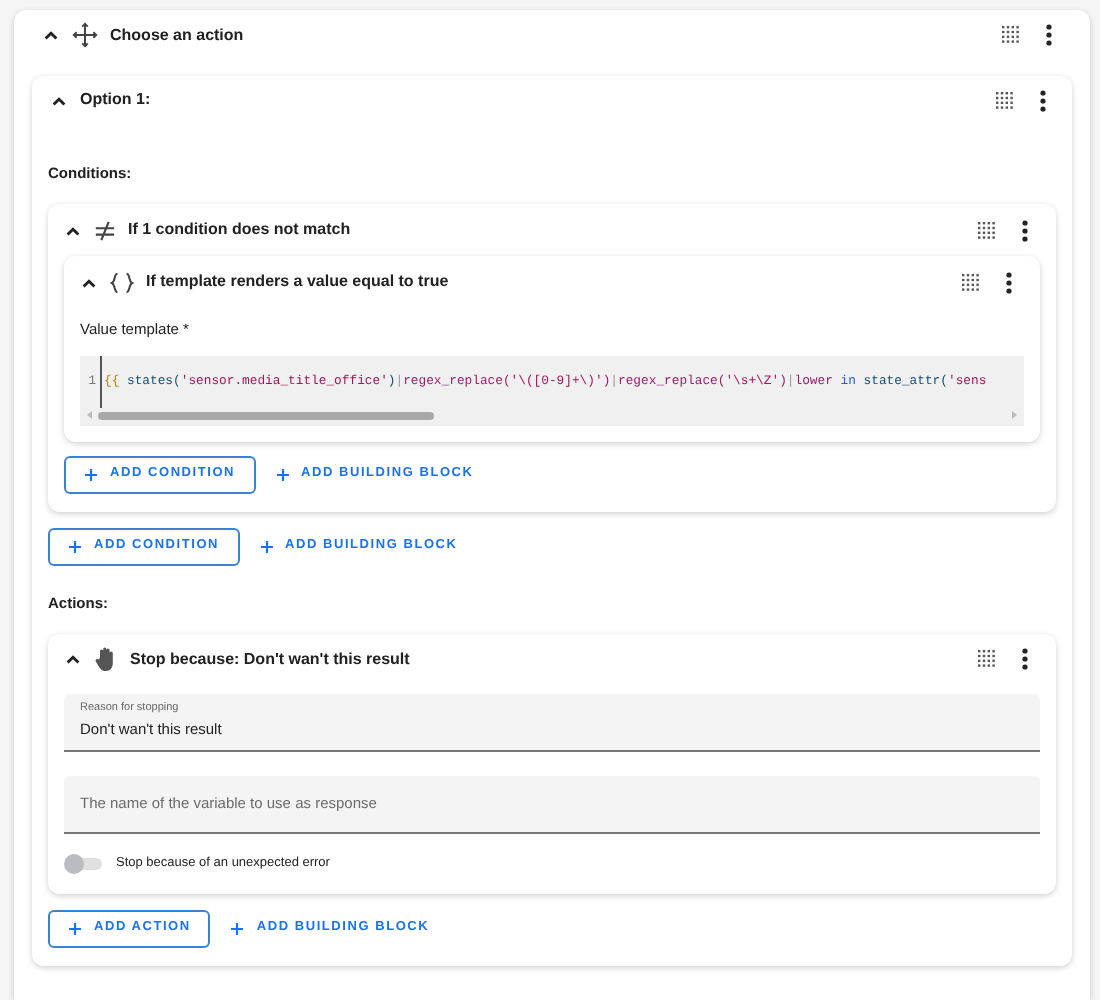 This screenshot has width=1100, height=1000. What do you see at coordinates (1014, 415) in the screenshot?
I see `scroll-right-icon` at bounding box center [1014, 415].